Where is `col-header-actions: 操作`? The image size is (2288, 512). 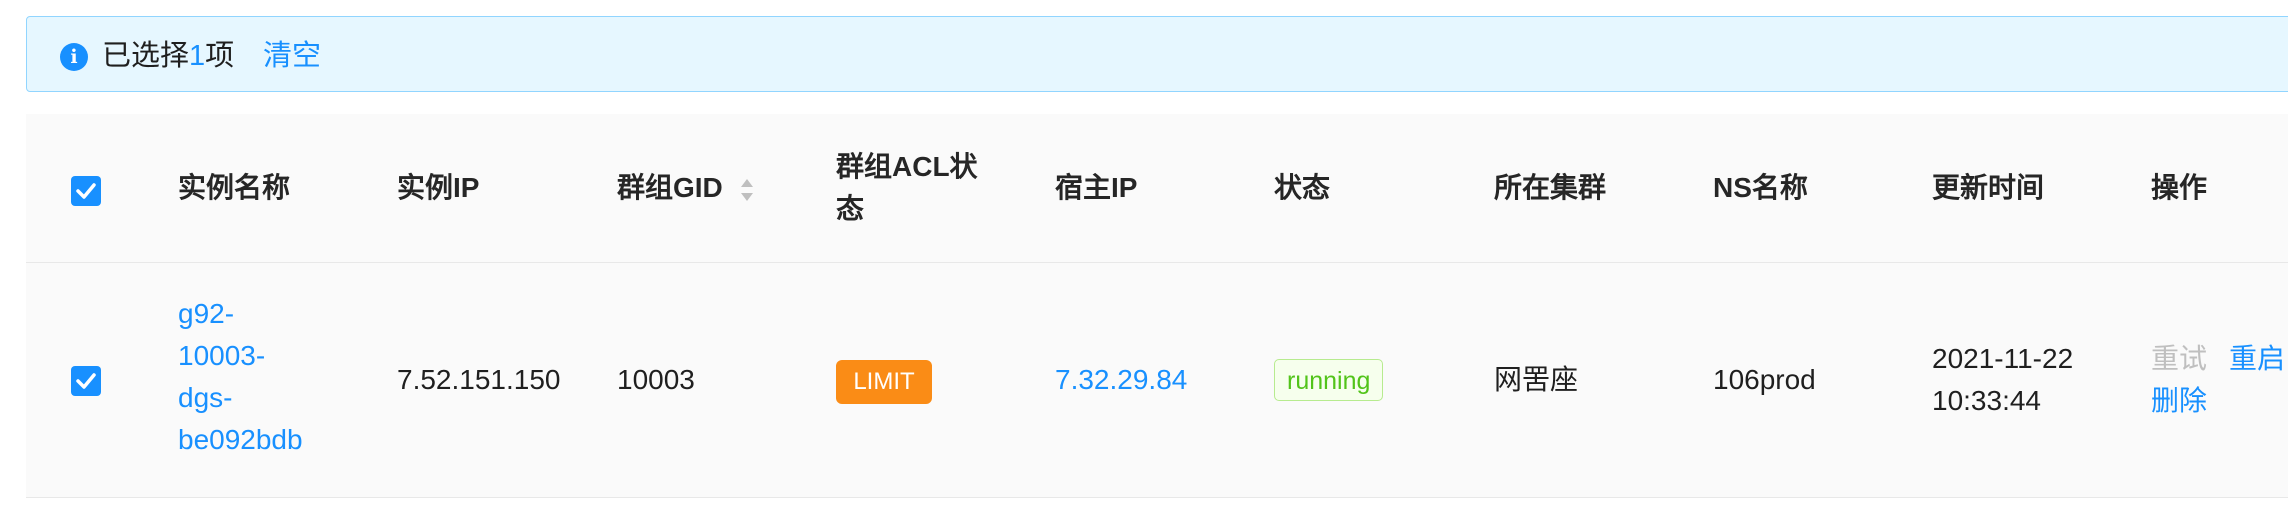 col-header-actions: 操作 is located at coordinates (2179, 187).